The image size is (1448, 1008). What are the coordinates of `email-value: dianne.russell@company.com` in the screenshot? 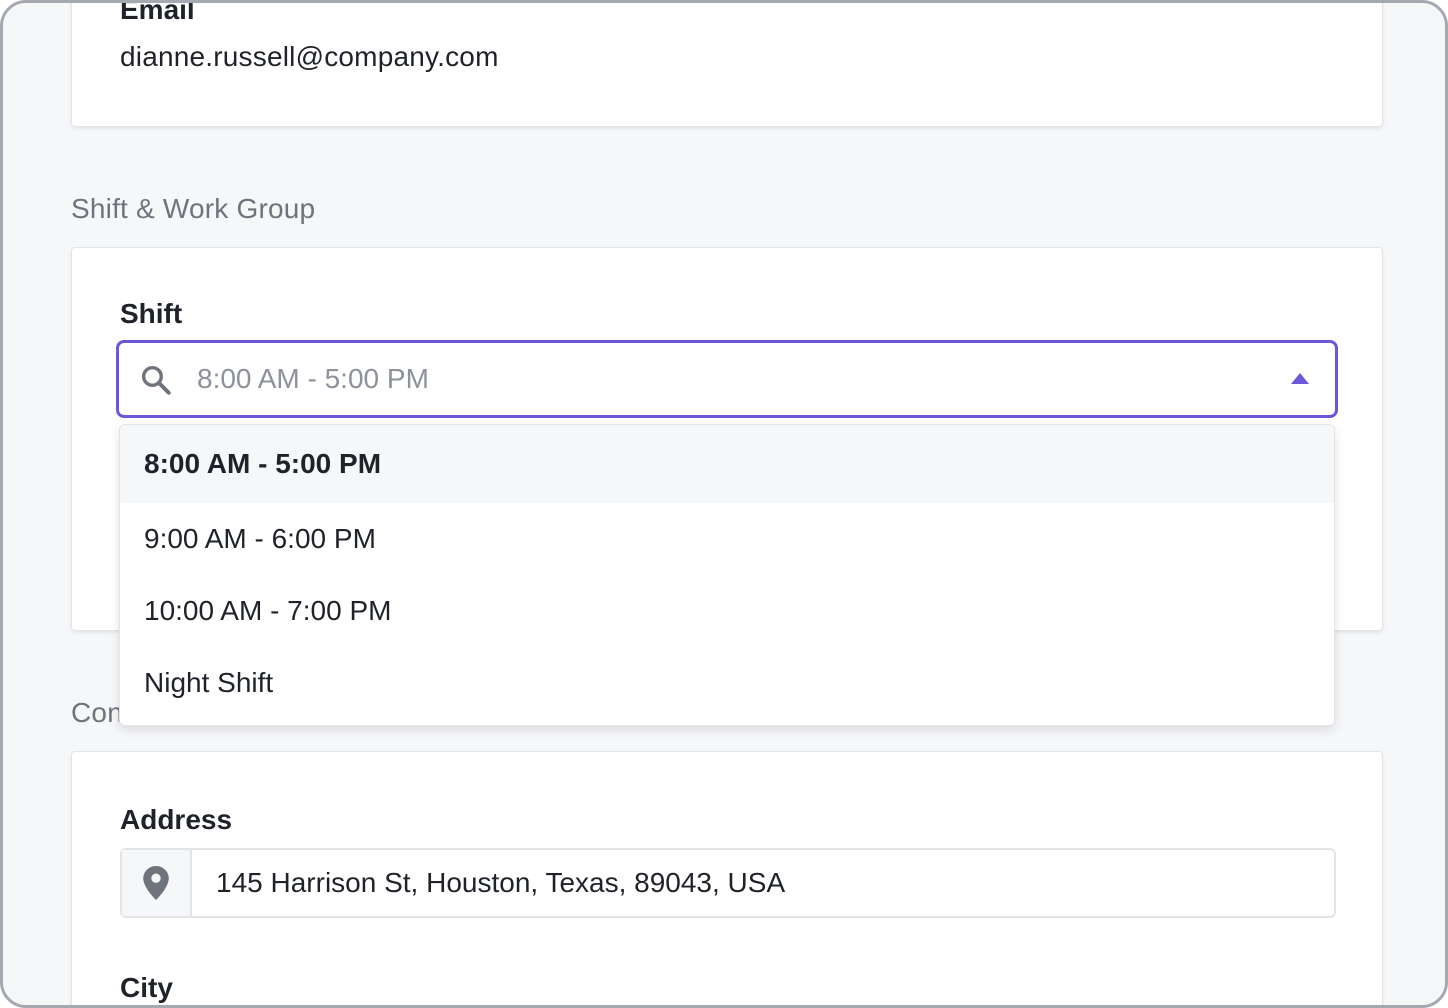 It's located at (309, 56).